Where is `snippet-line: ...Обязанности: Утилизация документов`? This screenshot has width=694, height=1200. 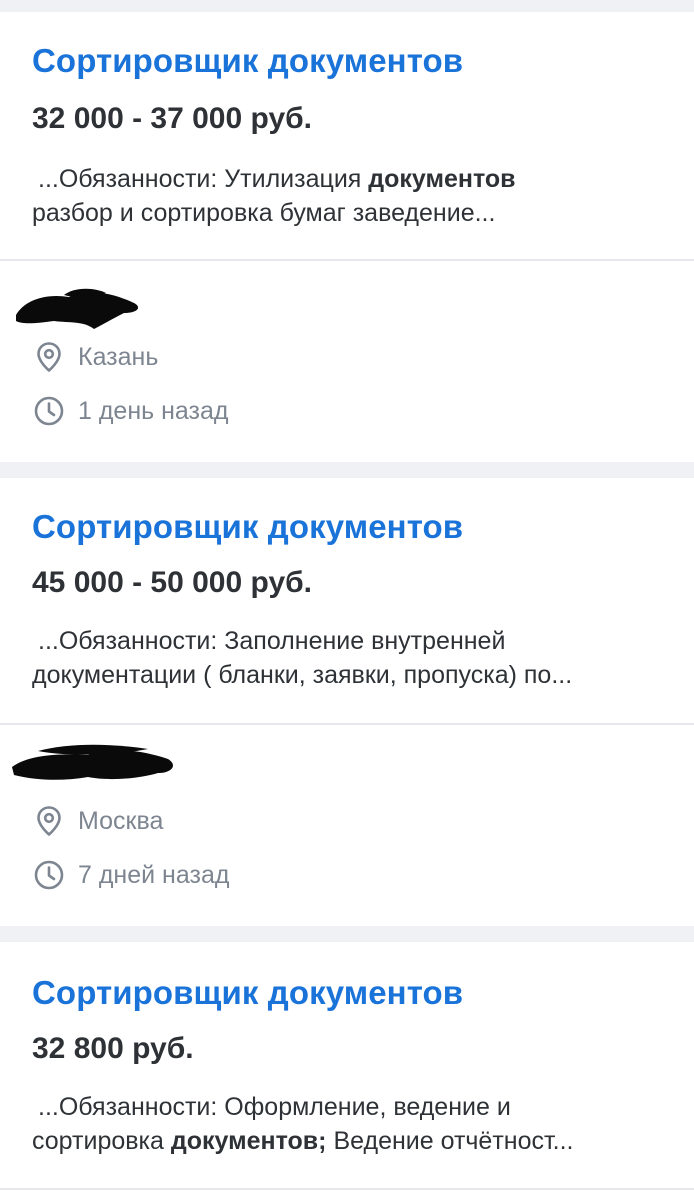
snippet-line: ...Обязанности: Утилизация документов is located at coordinates (277, 179).